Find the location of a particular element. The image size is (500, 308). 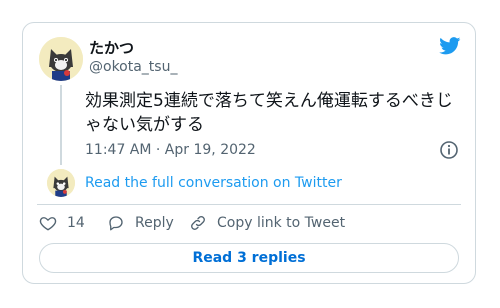

link-chain-icon is located at coordinates (198, 223).